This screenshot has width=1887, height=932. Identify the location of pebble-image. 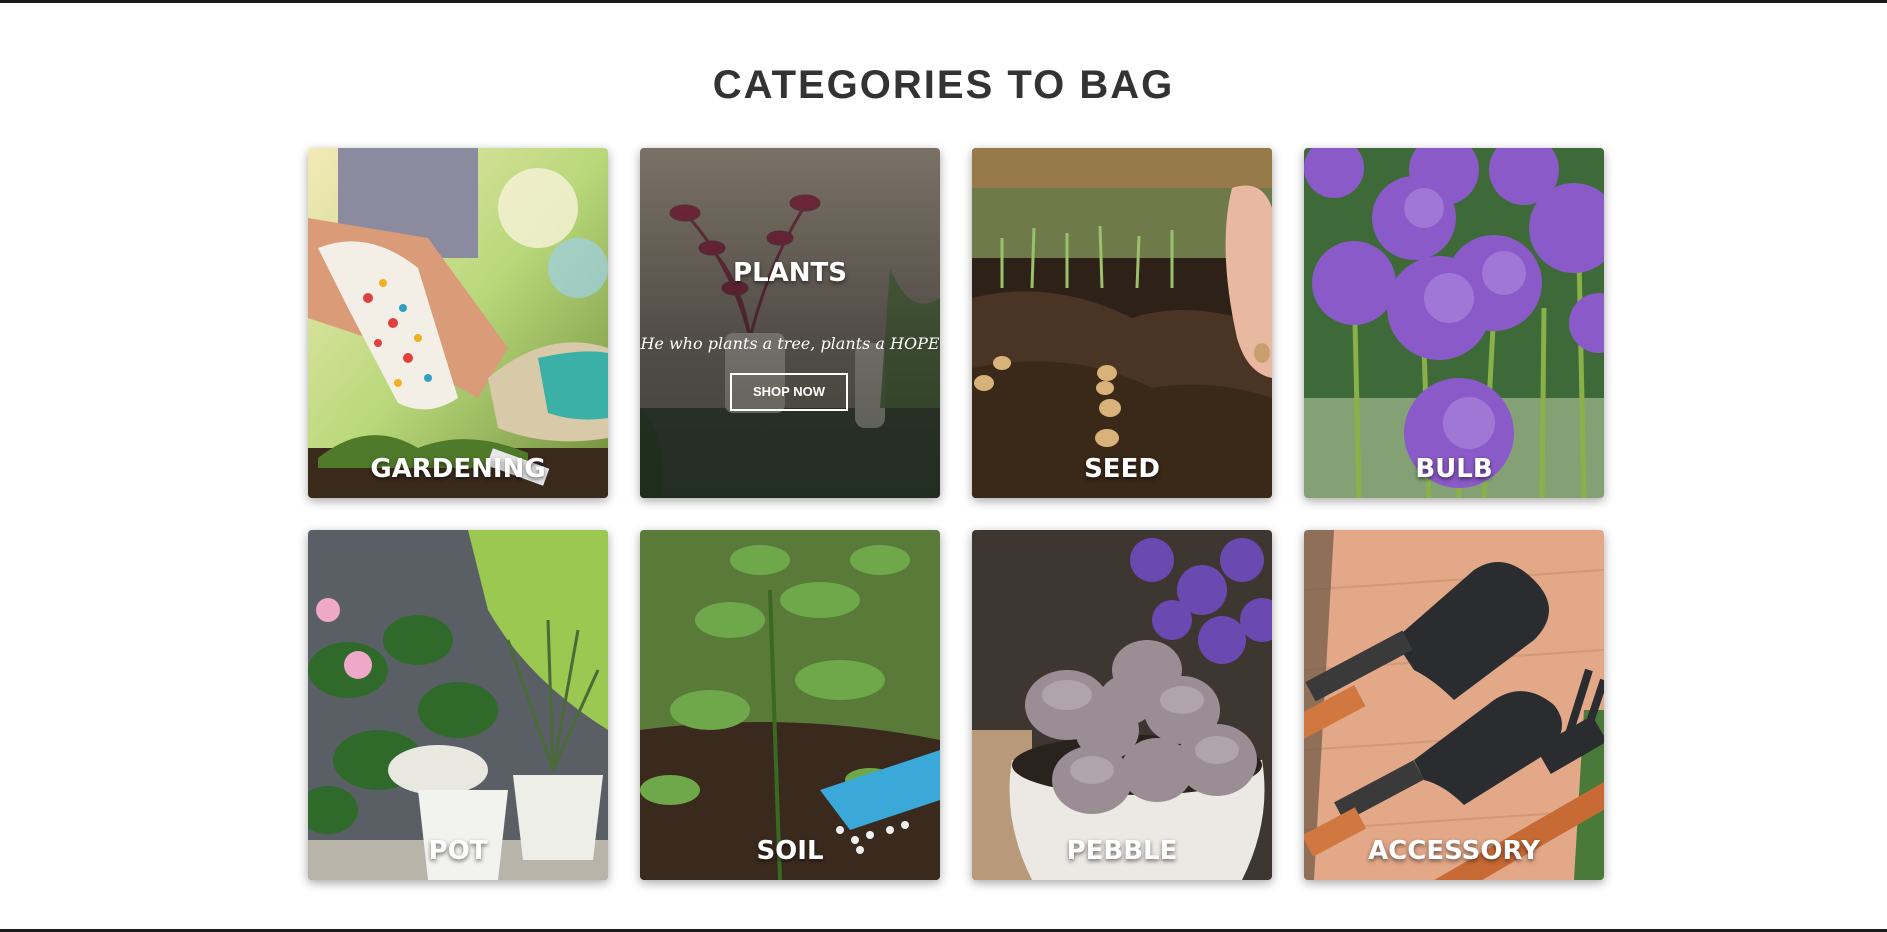
(1122, 705).